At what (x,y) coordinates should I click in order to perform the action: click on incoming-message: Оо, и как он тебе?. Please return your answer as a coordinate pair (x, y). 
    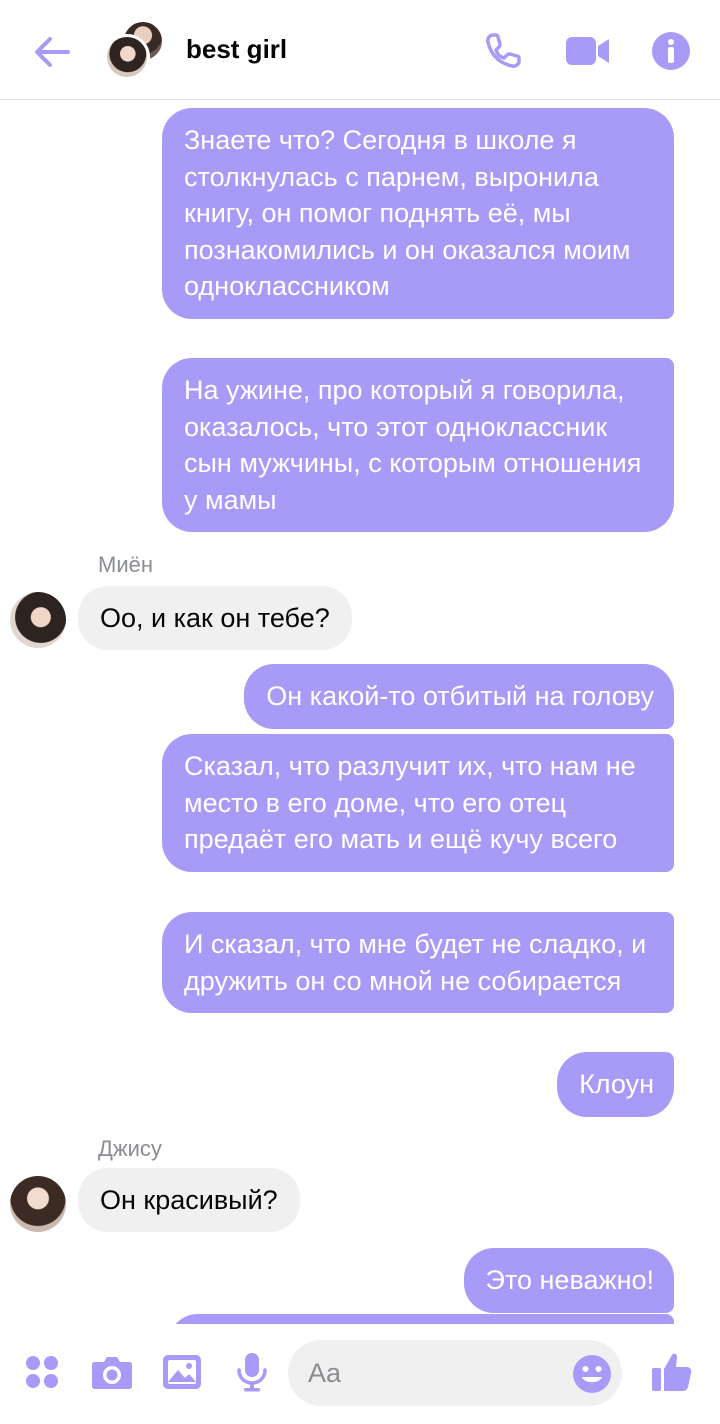
    Looking at the image, I should click on (215, 618).